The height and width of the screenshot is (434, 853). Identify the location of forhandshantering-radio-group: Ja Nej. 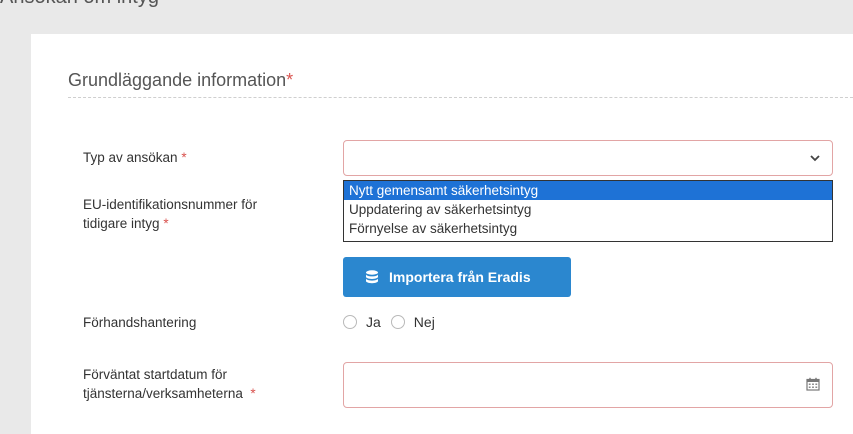
(394, 322).